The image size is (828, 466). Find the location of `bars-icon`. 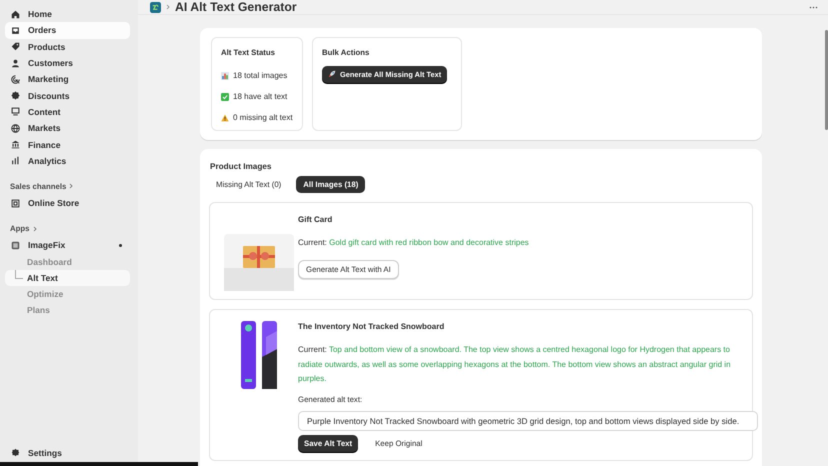

bars-icon is located at coordinates (15, 161).